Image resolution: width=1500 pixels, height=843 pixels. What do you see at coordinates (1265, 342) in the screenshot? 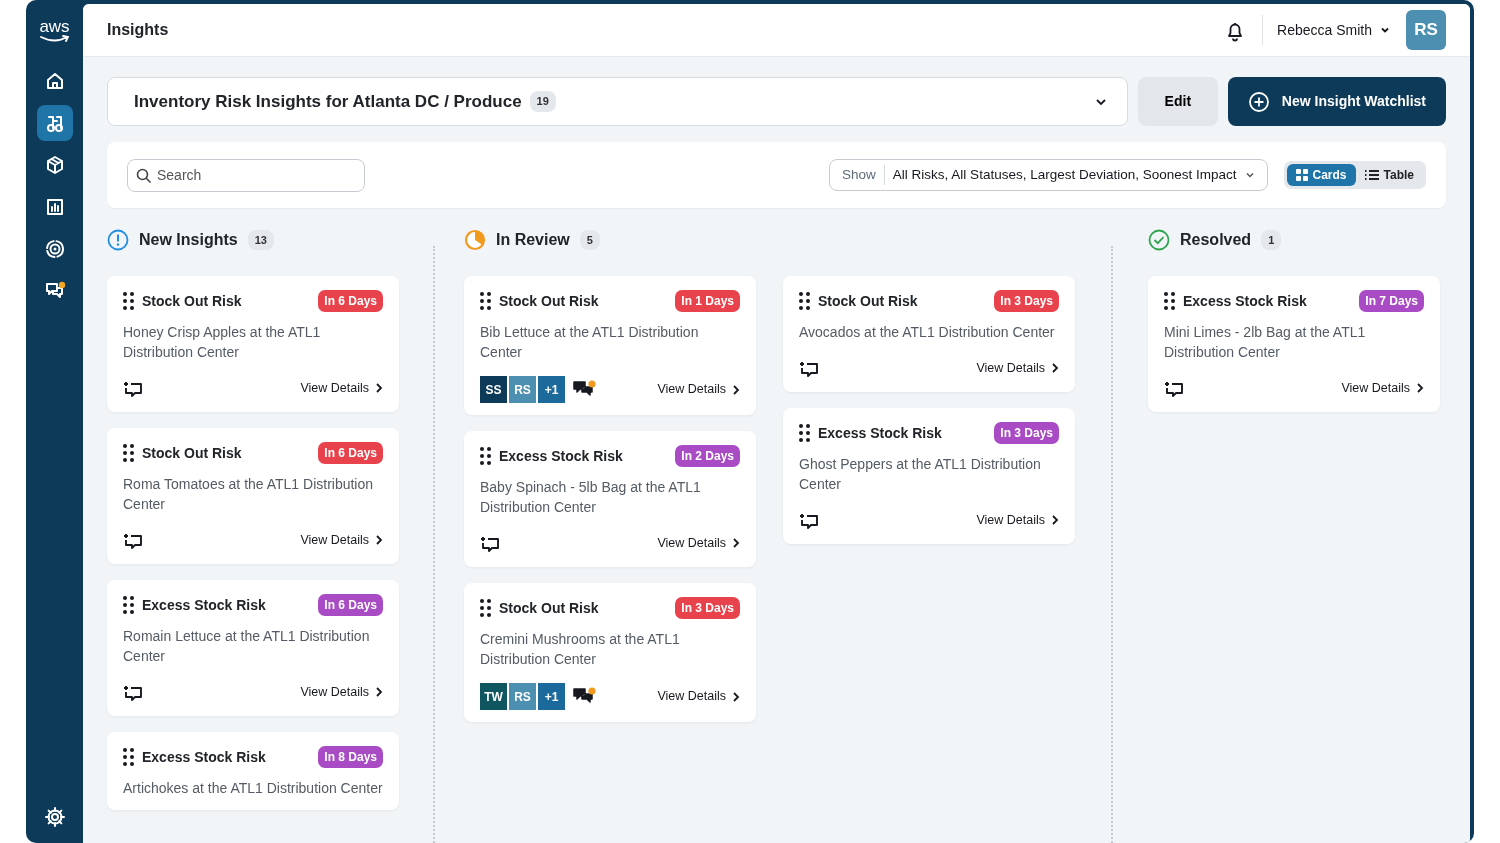
I see `card-description: Mini Limes - 2lb Bag at the ATL1 Distribution Center` at bounding box center [1265, 342].